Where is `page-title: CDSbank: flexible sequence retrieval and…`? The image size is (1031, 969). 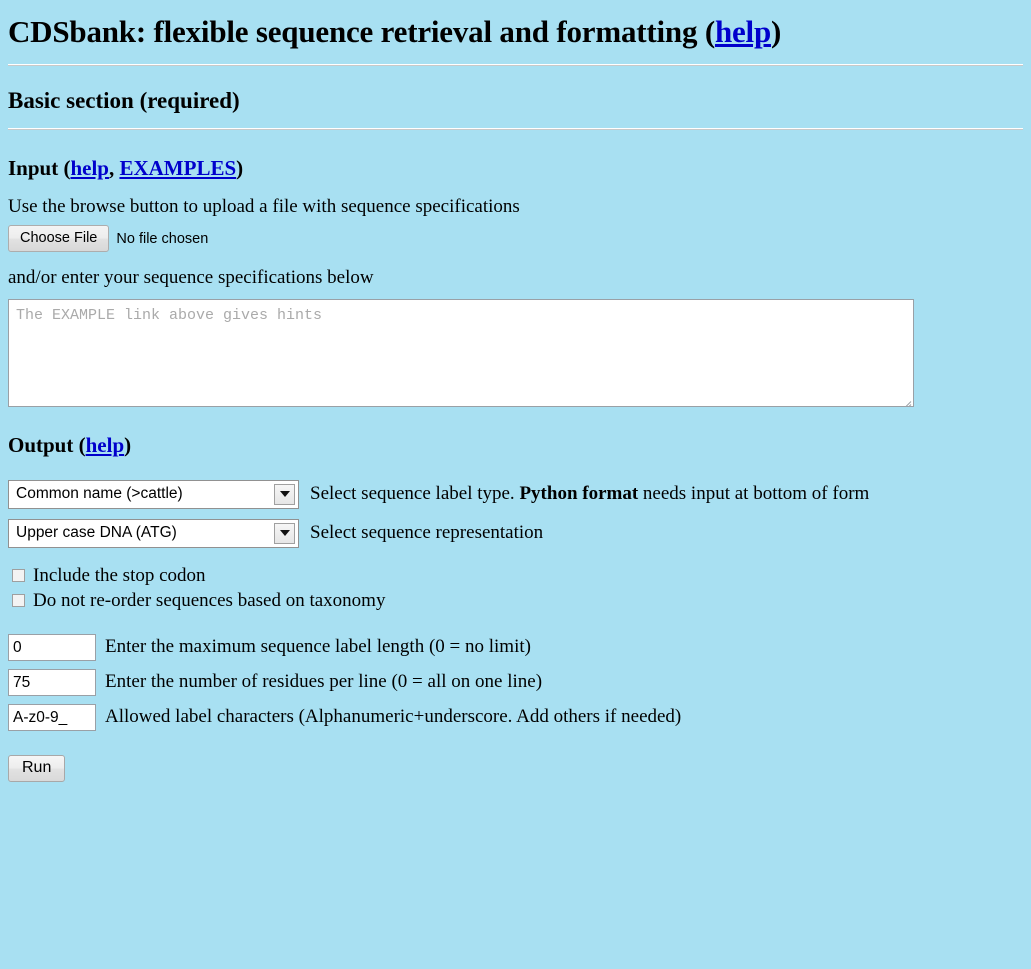 page-title: CDSbank: flexible sequence retrieval and… is located at coordinates (515, 31).